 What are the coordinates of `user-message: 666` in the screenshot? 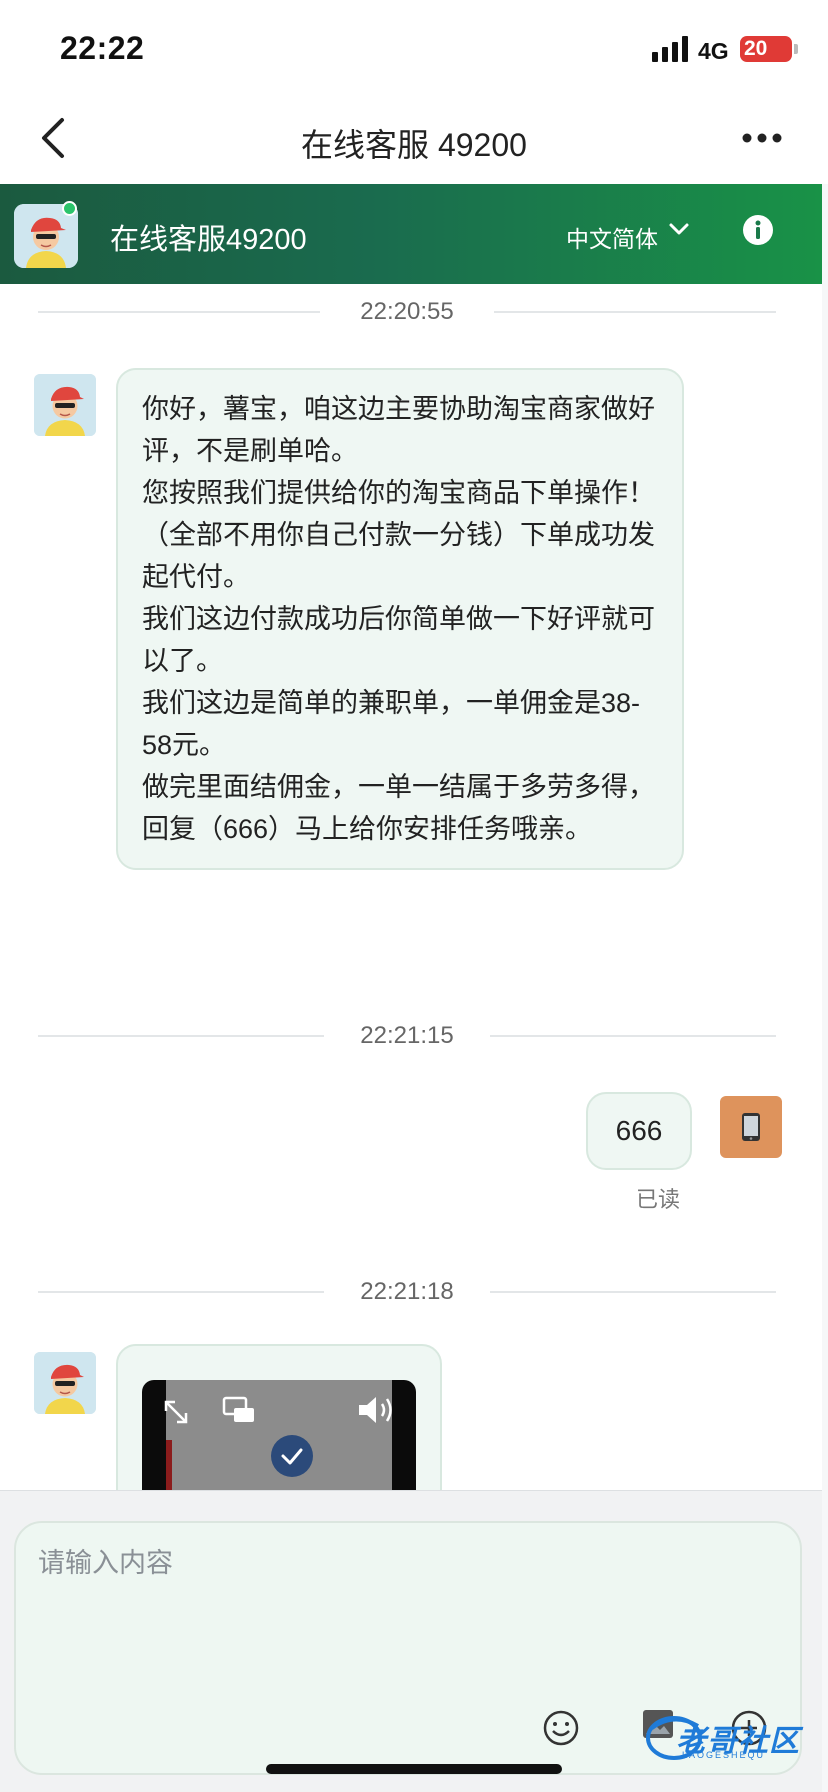 It's located at (639, 1131).